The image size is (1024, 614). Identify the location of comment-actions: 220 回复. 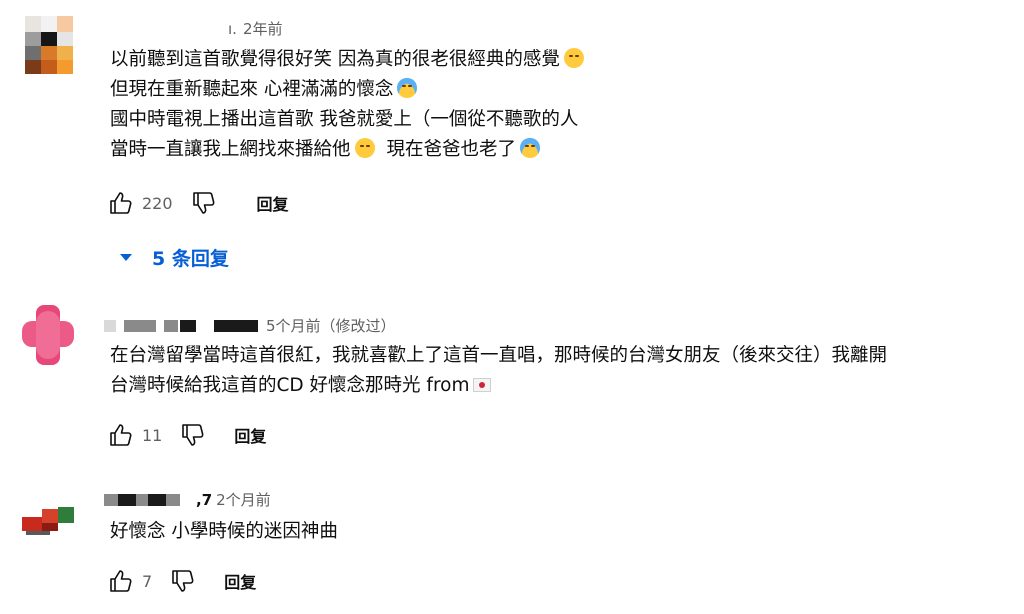
(196, 203).